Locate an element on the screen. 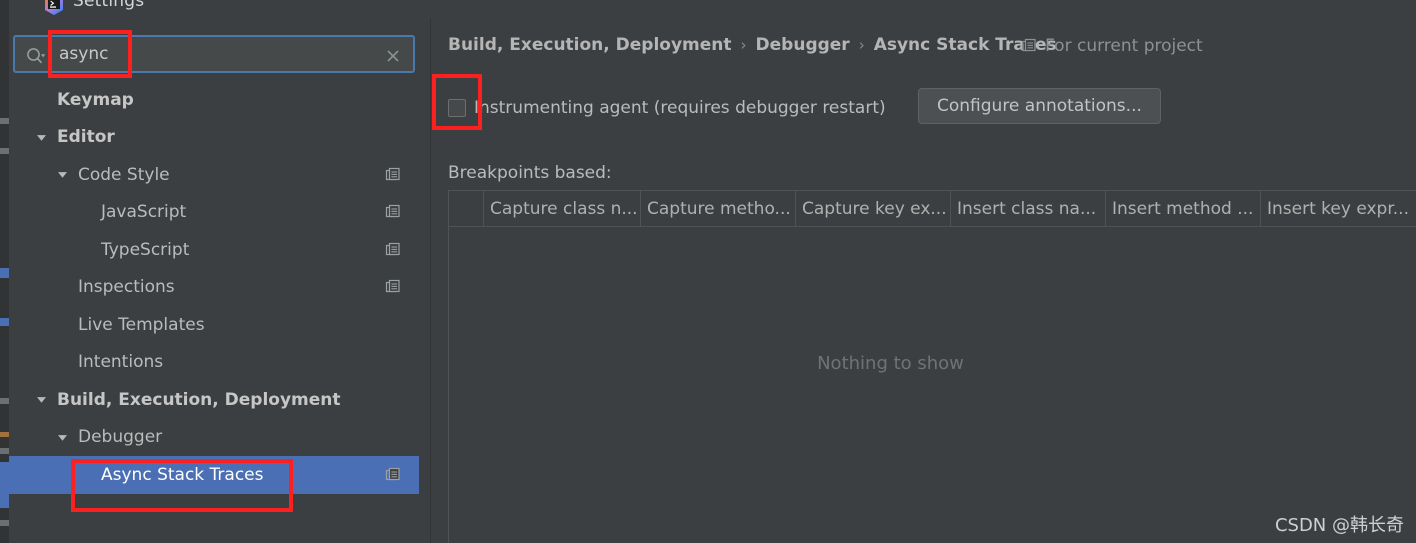 This screenshot has height=543, width=1416. sidebar-item-label: Inspections is located at coordinates (126, 287).